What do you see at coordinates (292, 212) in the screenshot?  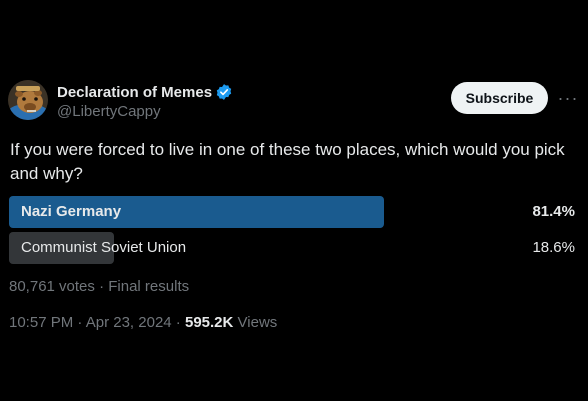 I see `poll-option: Nazi Germany 81.4%` at bounding box center [292, 212].